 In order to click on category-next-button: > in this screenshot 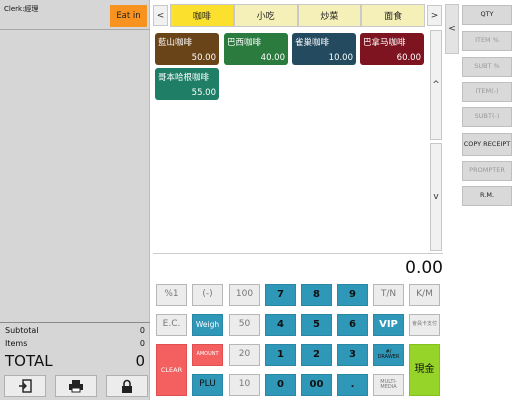, I will do `click(434, 15)`.